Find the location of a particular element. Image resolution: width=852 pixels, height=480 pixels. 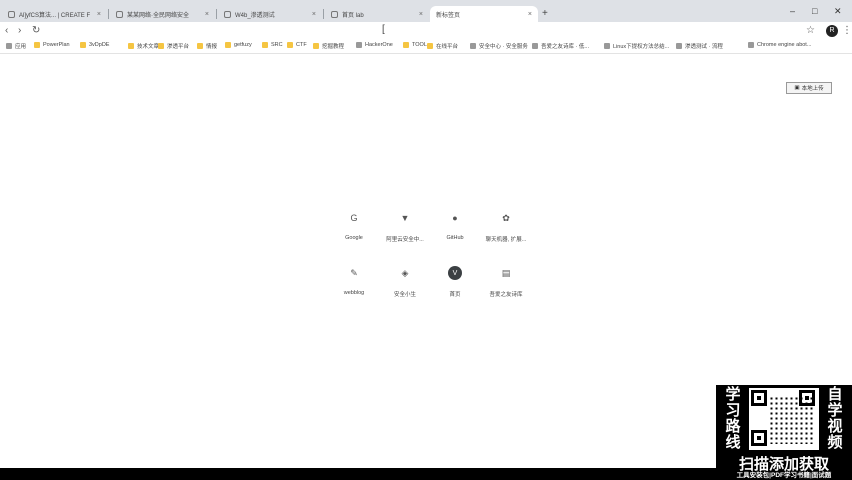

bookmark-item: 3vDpDE is located at coordinates (94, 45).